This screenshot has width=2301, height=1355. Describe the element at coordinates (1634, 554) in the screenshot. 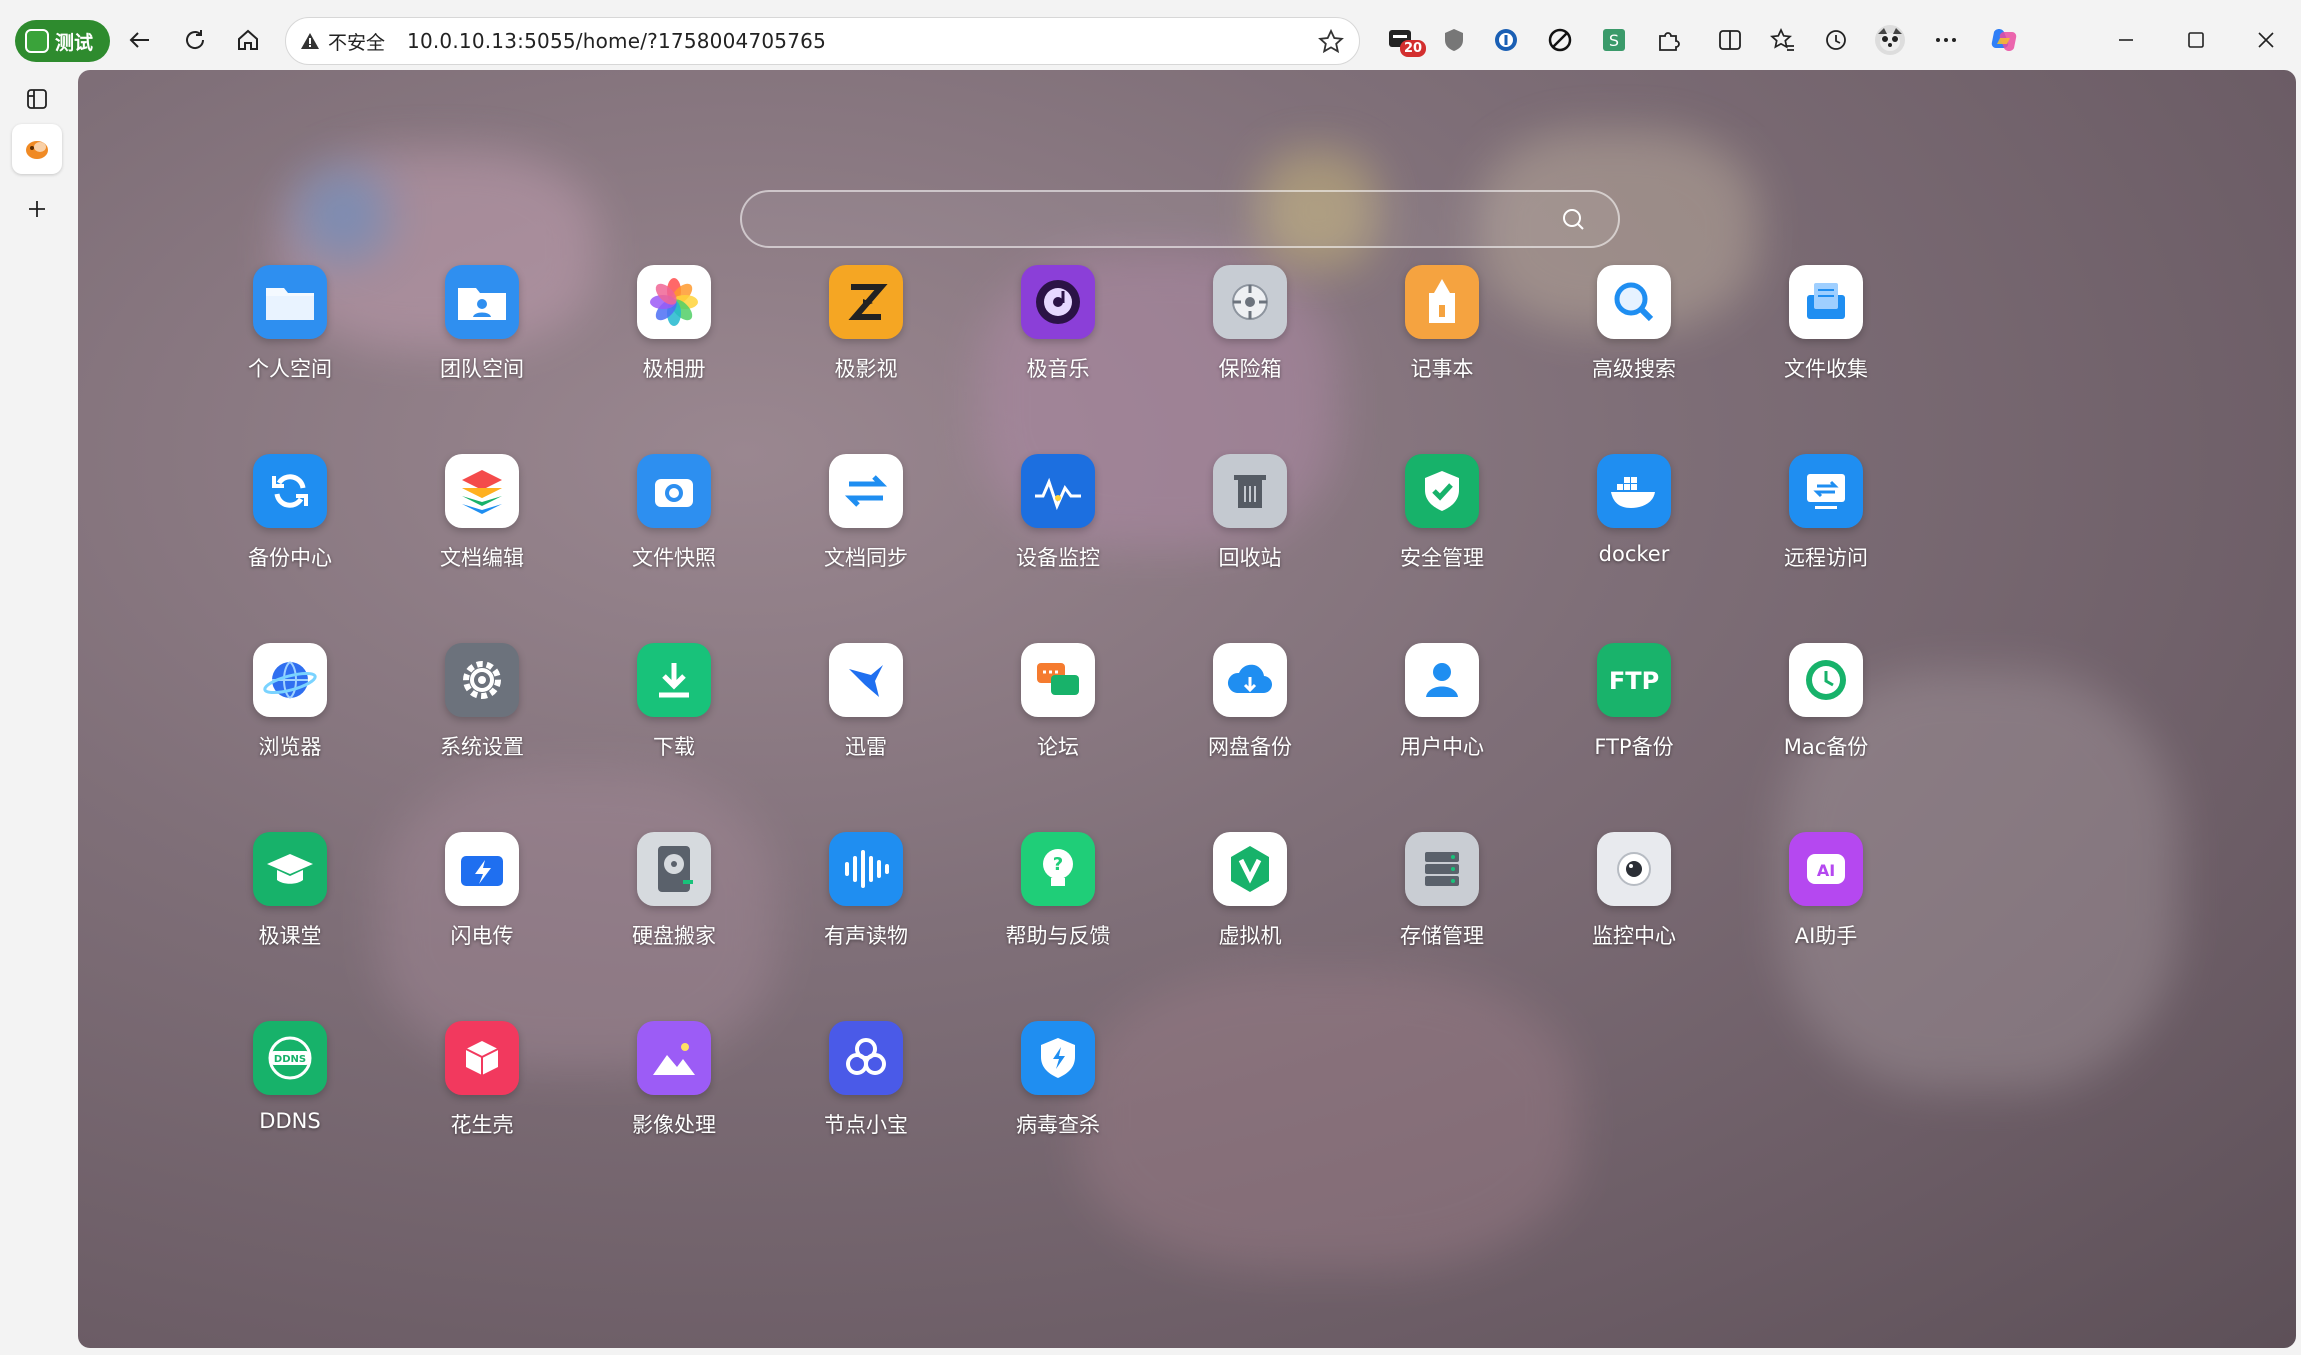

I see `app-label: docker` at that location.